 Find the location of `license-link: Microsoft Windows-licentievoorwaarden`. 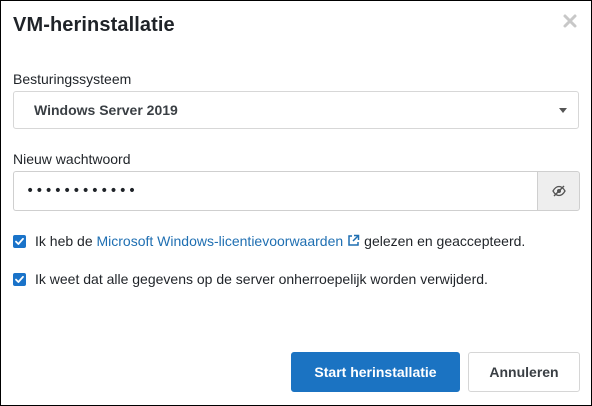

license-link: Microsoft Windows-licentievoorwaarden is located at coordinates (220, 241).